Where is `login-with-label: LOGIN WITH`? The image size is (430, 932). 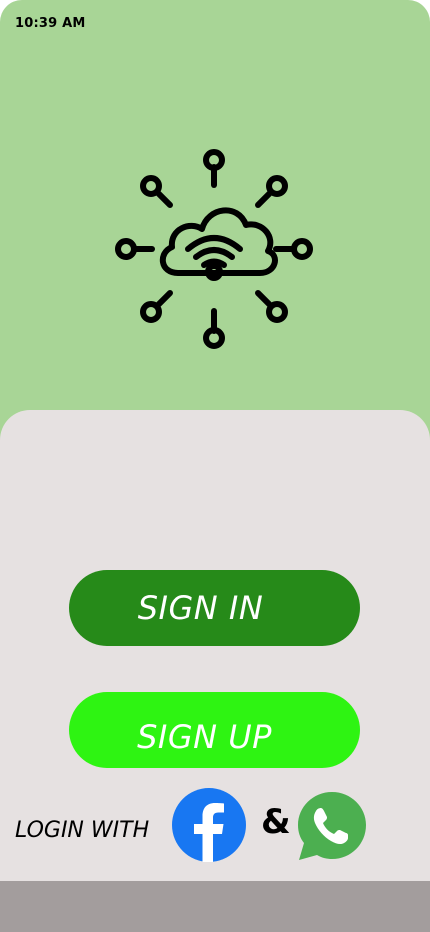 login-with-label: LOGIN WITH is located at coordinates (82, 830).